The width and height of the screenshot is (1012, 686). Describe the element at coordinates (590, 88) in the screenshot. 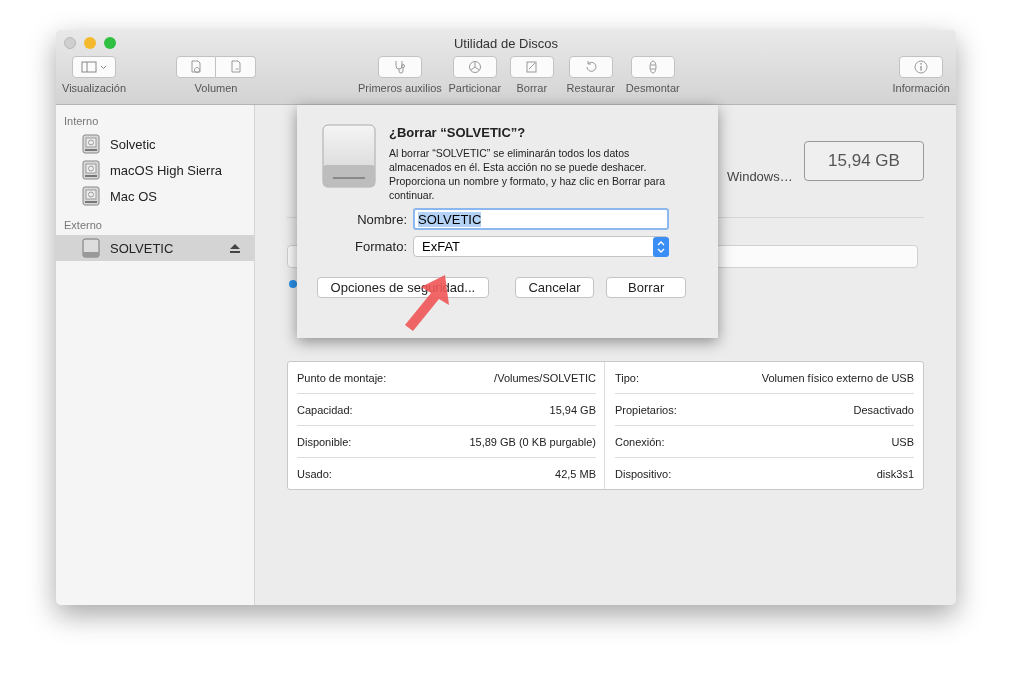

I see `toolbar-label: Restaurar` at that location.